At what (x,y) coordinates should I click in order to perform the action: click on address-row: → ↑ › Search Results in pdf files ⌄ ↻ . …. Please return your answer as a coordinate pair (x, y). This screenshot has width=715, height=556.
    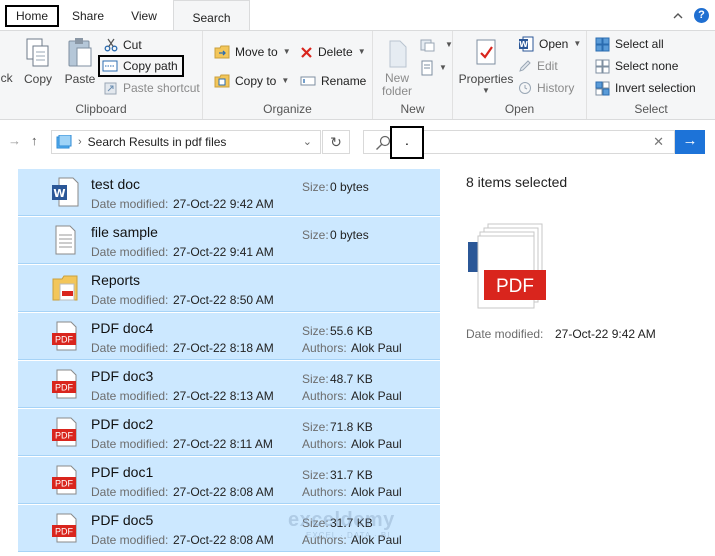
    Looking at the image, I should click on (357, 142).